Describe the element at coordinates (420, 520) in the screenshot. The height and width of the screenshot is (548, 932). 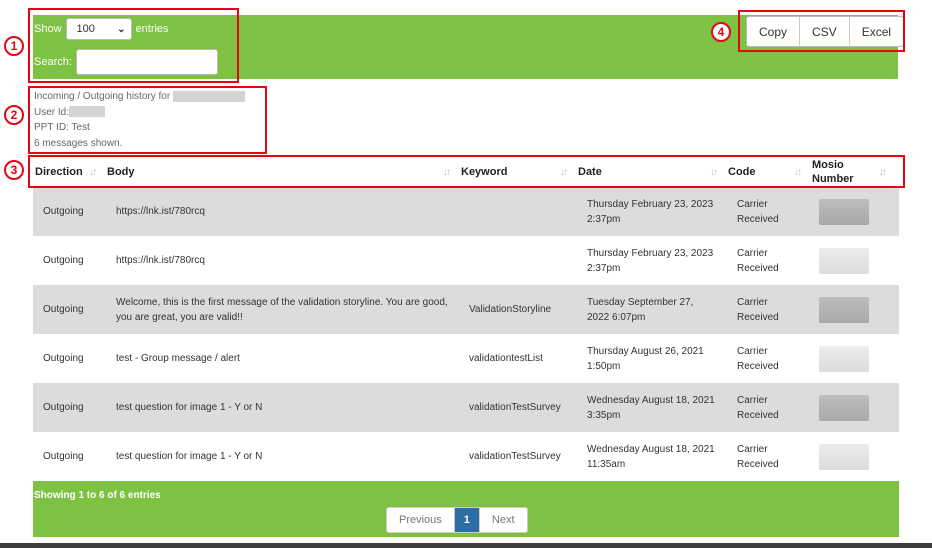
I see `previous-page-button: Previous` at that location.